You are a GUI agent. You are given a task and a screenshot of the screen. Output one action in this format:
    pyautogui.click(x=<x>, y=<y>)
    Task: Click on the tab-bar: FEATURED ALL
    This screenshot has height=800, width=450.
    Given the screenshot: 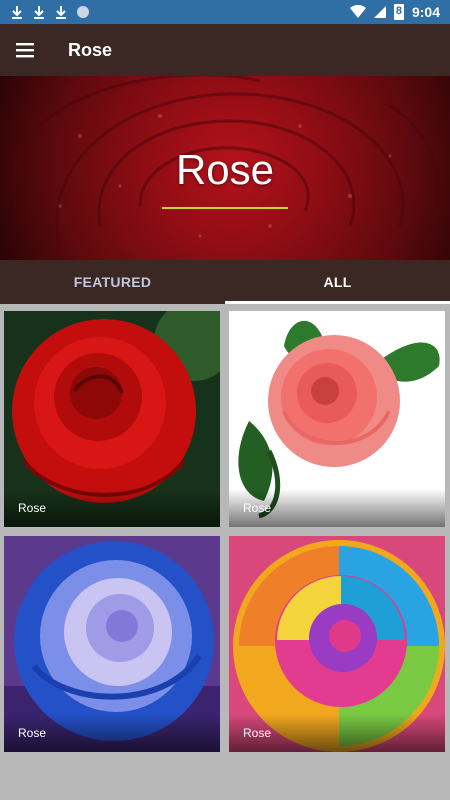 What is the action you would take?
    pyautogui.click(x=225, y=282)
    